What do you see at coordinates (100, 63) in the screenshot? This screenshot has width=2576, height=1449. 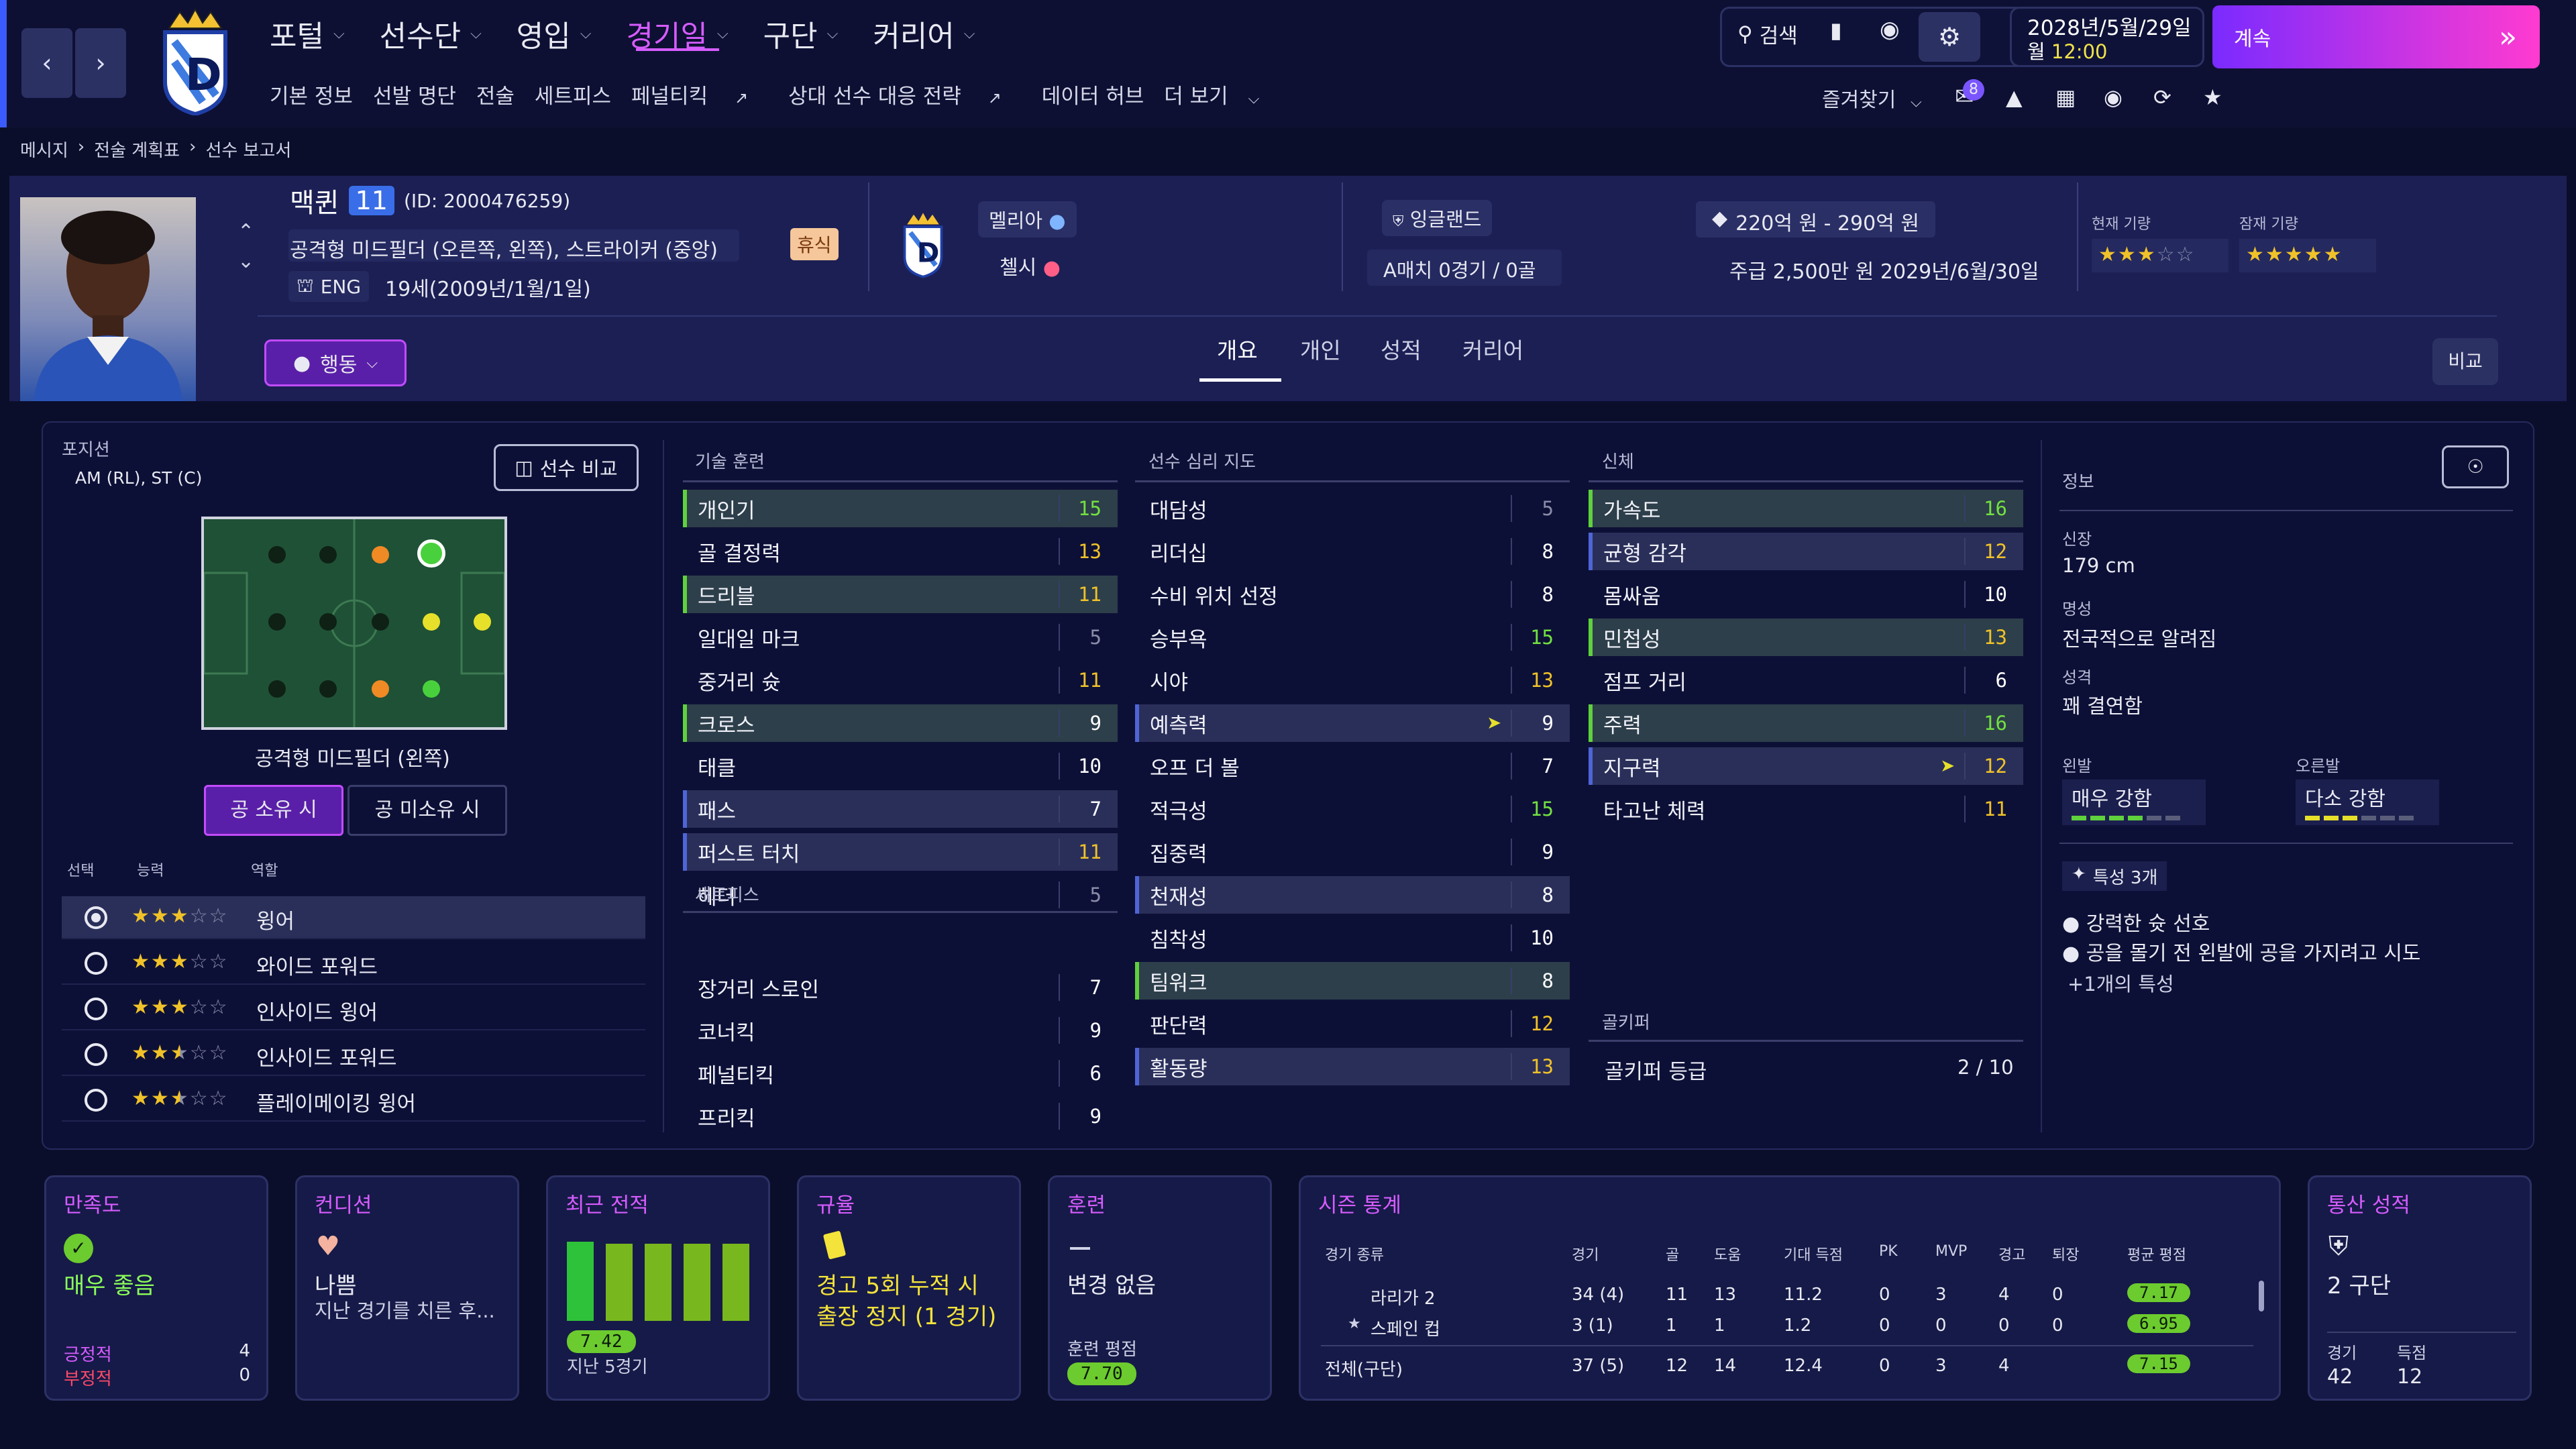 I see `forward-button: ›` at bounding box center [100, 63].